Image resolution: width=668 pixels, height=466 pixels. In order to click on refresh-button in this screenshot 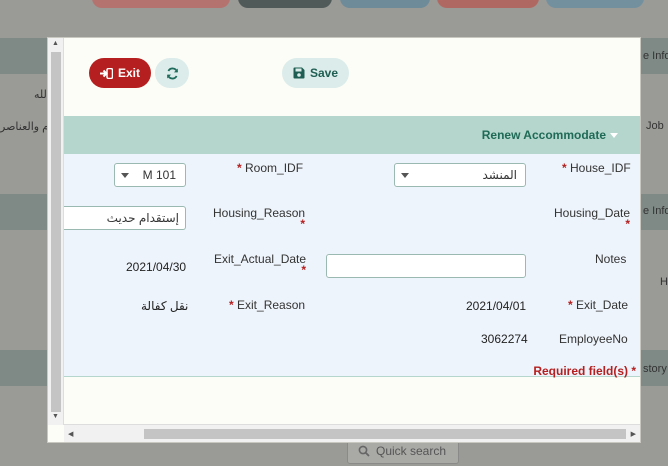, I will do `click(172, 73)`.